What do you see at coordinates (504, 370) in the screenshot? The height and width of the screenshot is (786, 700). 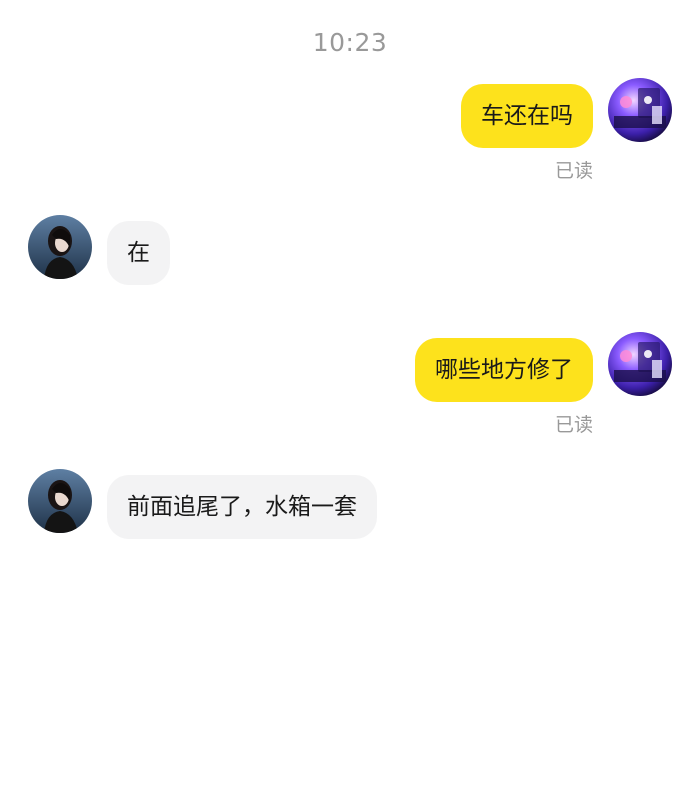 I see `message-bubble-outgoing: 哪些地方修了` at bounding box center [504, 370].